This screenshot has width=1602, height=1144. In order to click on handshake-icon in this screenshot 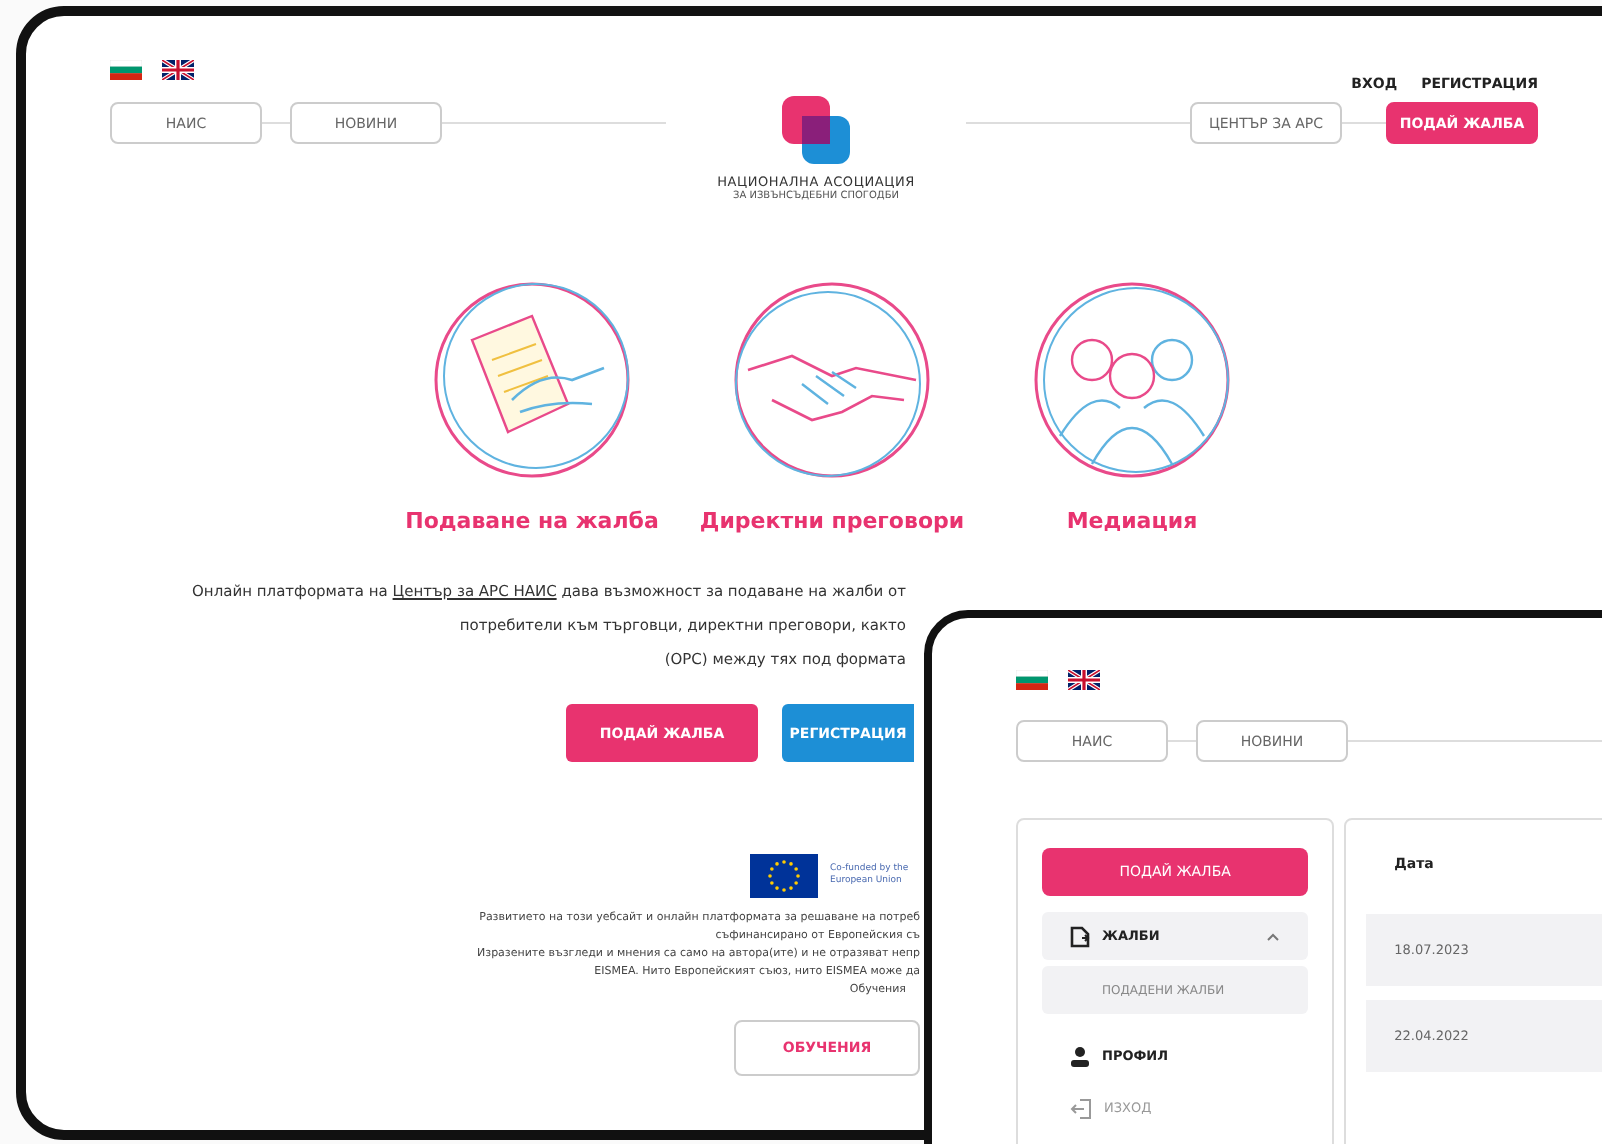, I will do `click(832, 380)`.